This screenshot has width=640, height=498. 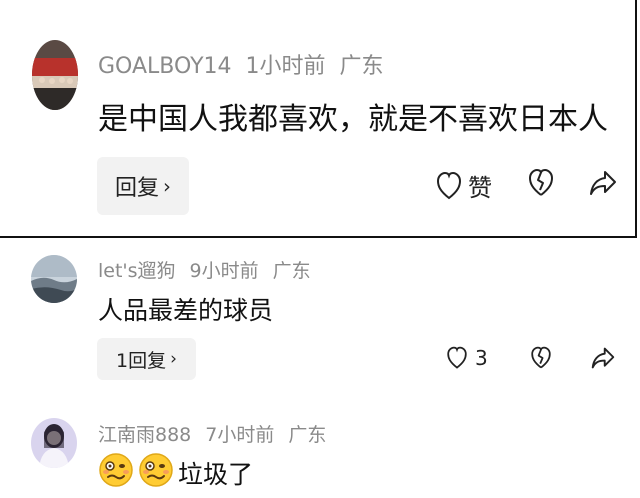 What do you see at coordinates (457, 357) in the screenshot?
I see `heart-icon` at bounding box center [457, 357].